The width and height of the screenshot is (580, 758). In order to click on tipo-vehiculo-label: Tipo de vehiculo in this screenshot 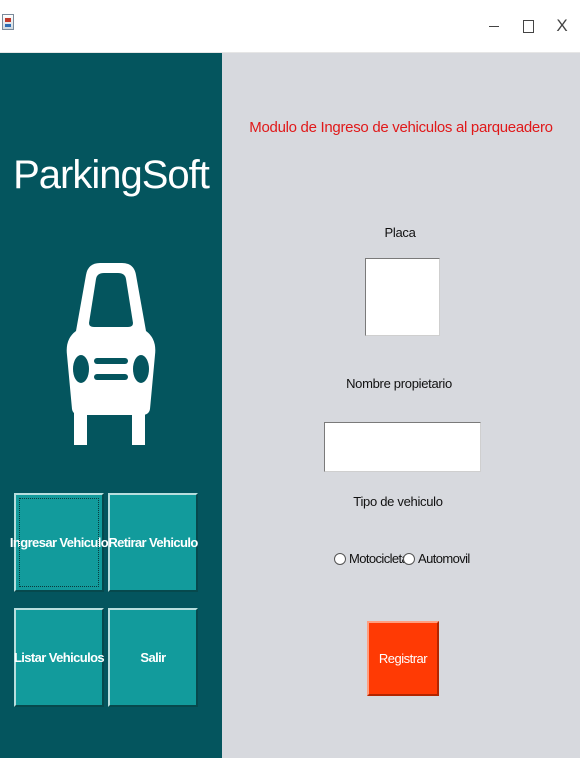, I will do `click(398, 501)`.